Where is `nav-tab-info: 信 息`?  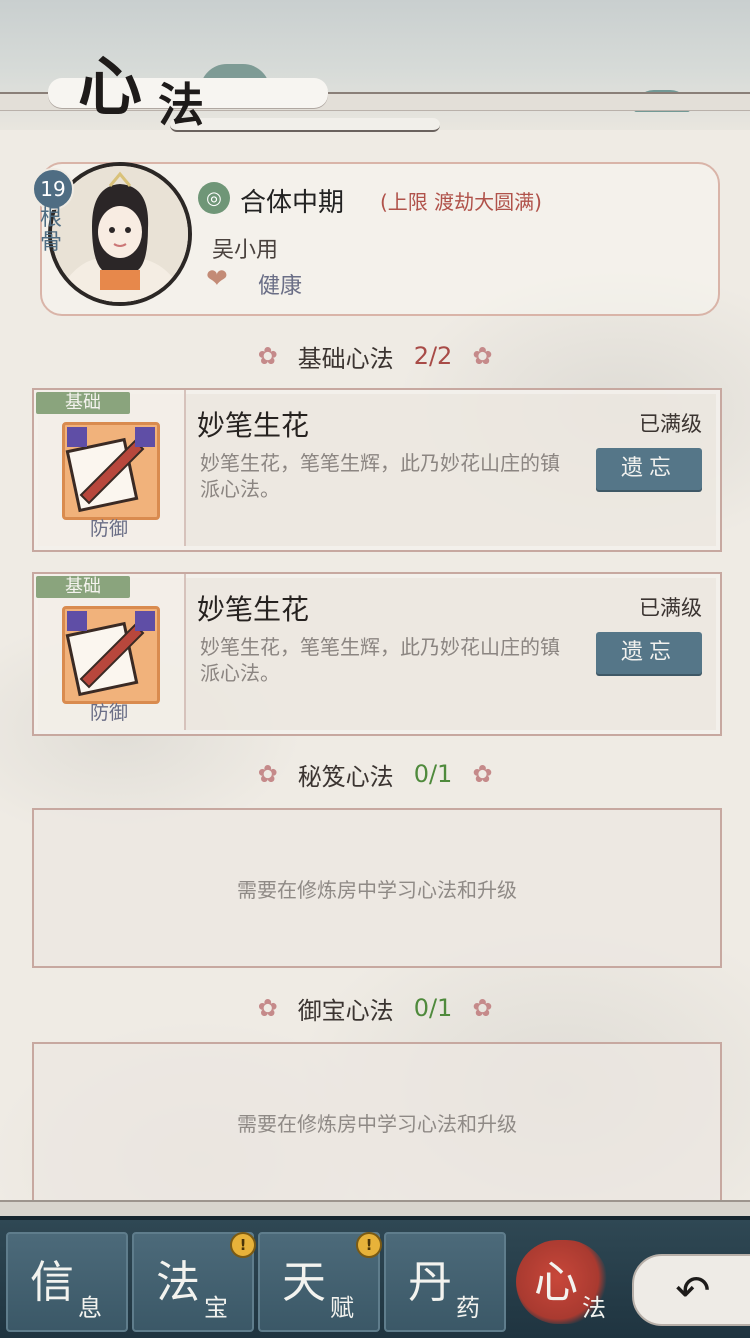
nav-tab-info: 信 息 is located at coordinates (67, 1282).